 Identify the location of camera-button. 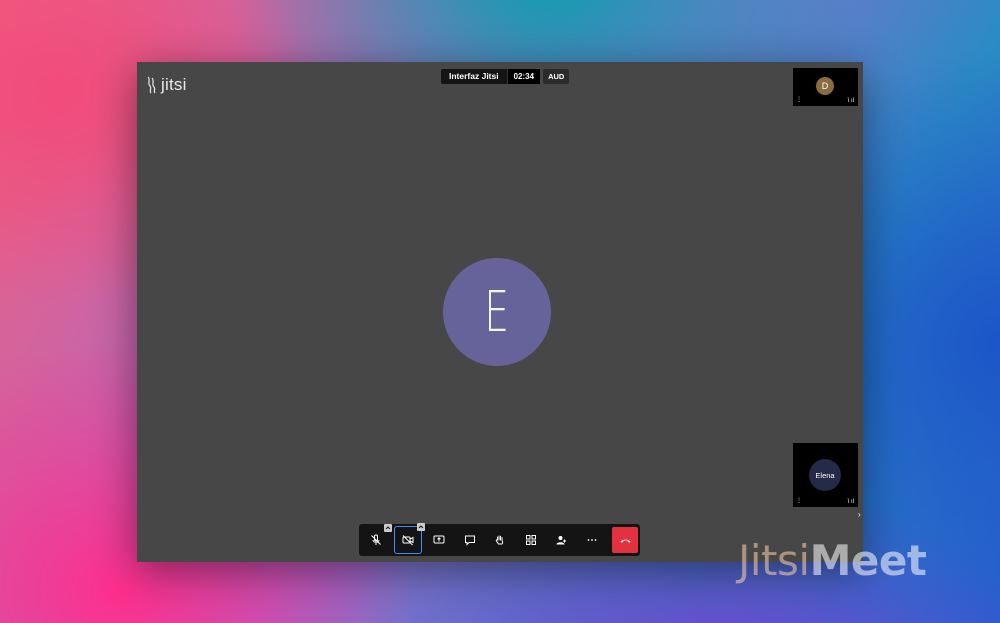
(409, 538).